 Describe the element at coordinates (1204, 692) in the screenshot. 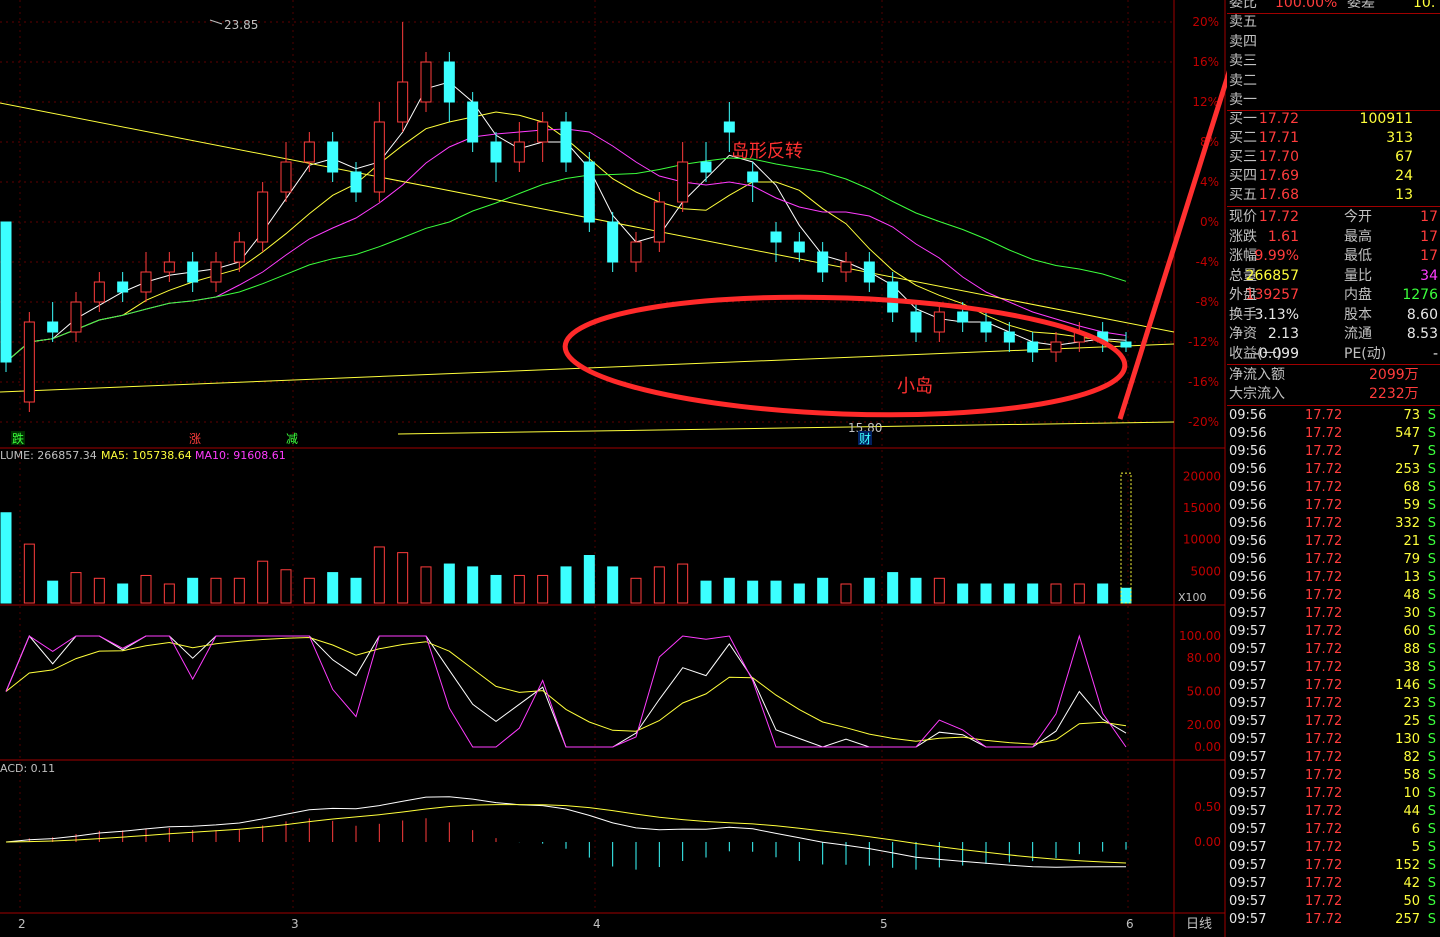

I see `kdj-tick-label: 50.00` at that location.